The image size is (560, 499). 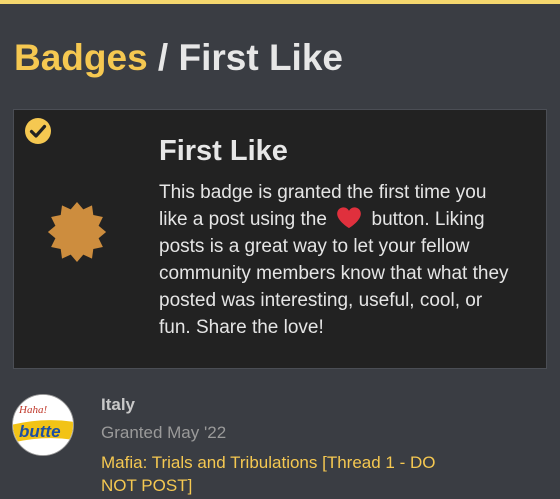 What do you see at coordinates (81, 57) in the screenshot?
I see `breadcrumb-badges-link: Badges` at bounding box center [81, 57].